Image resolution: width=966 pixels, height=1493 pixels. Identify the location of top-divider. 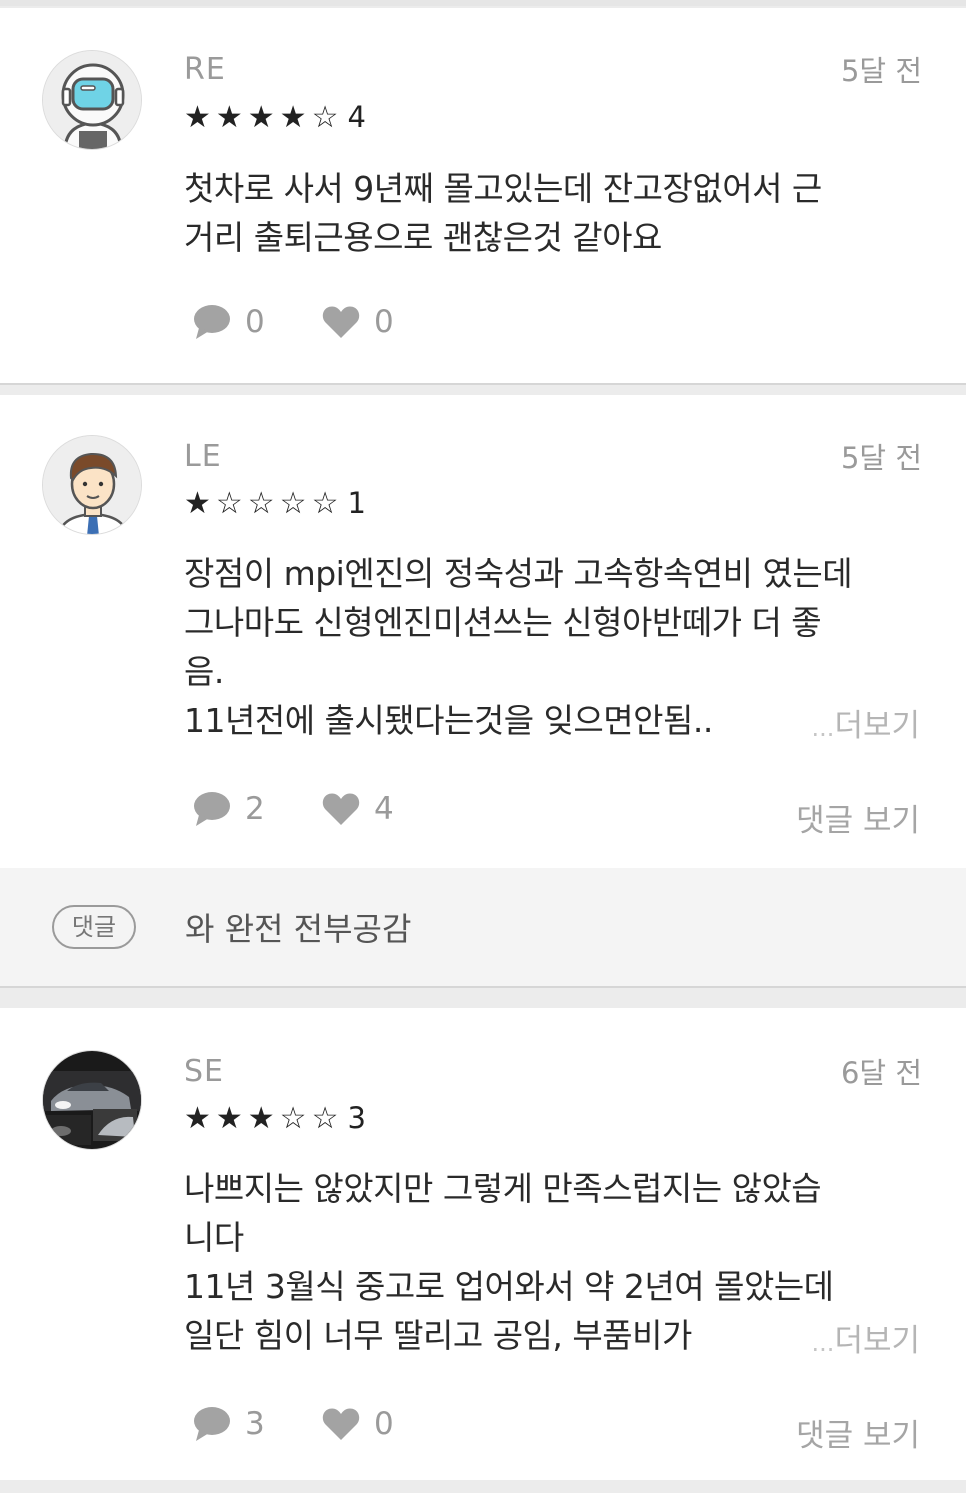
(483, 3).